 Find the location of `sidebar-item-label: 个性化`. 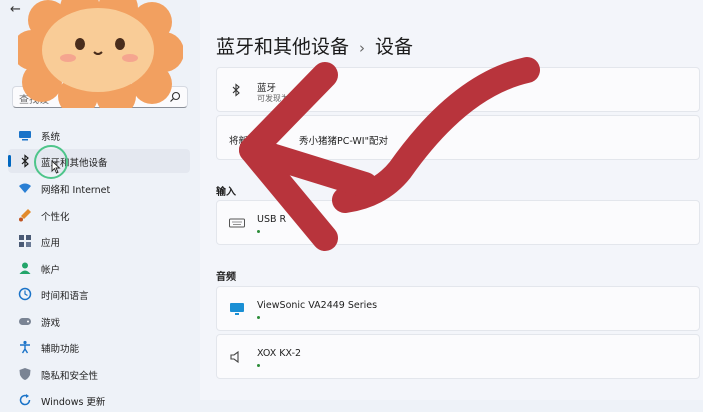

sidebar-item-label: 个性化 is located at coordinates (55, 217).